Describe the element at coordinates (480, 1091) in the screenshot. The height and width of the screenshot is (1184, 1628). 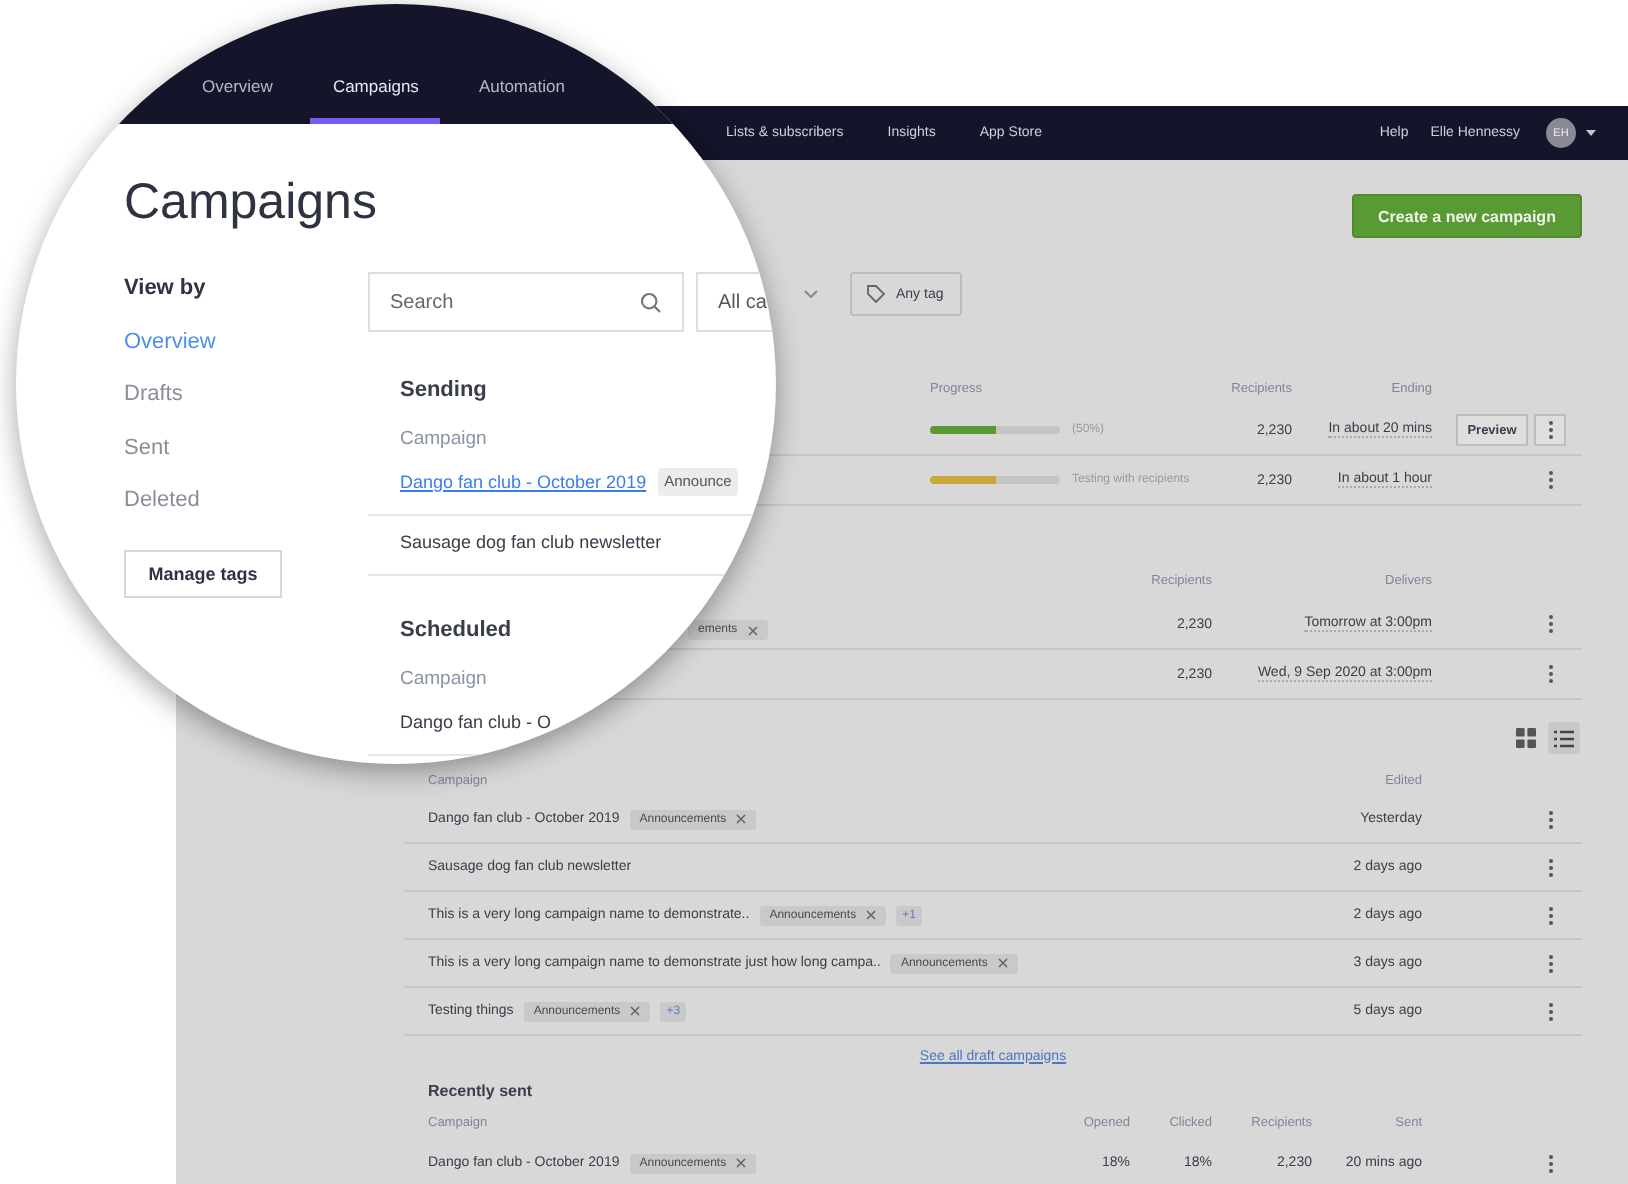
I see `section-title: Recently sent` at that location.